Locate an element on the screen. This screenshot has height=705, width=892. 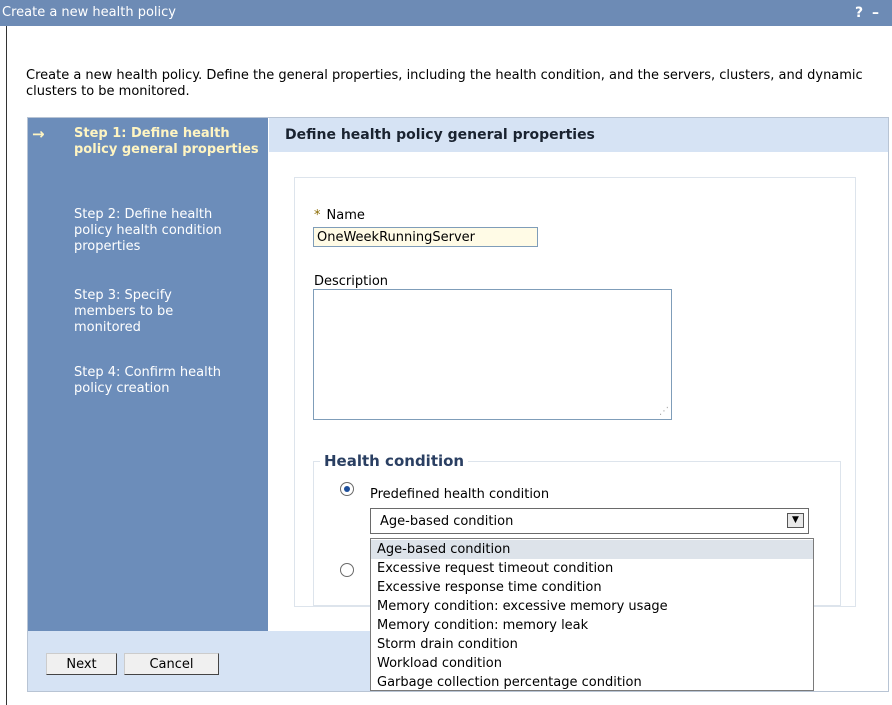
name-label-text: Name is located at coordinates (345, 215).